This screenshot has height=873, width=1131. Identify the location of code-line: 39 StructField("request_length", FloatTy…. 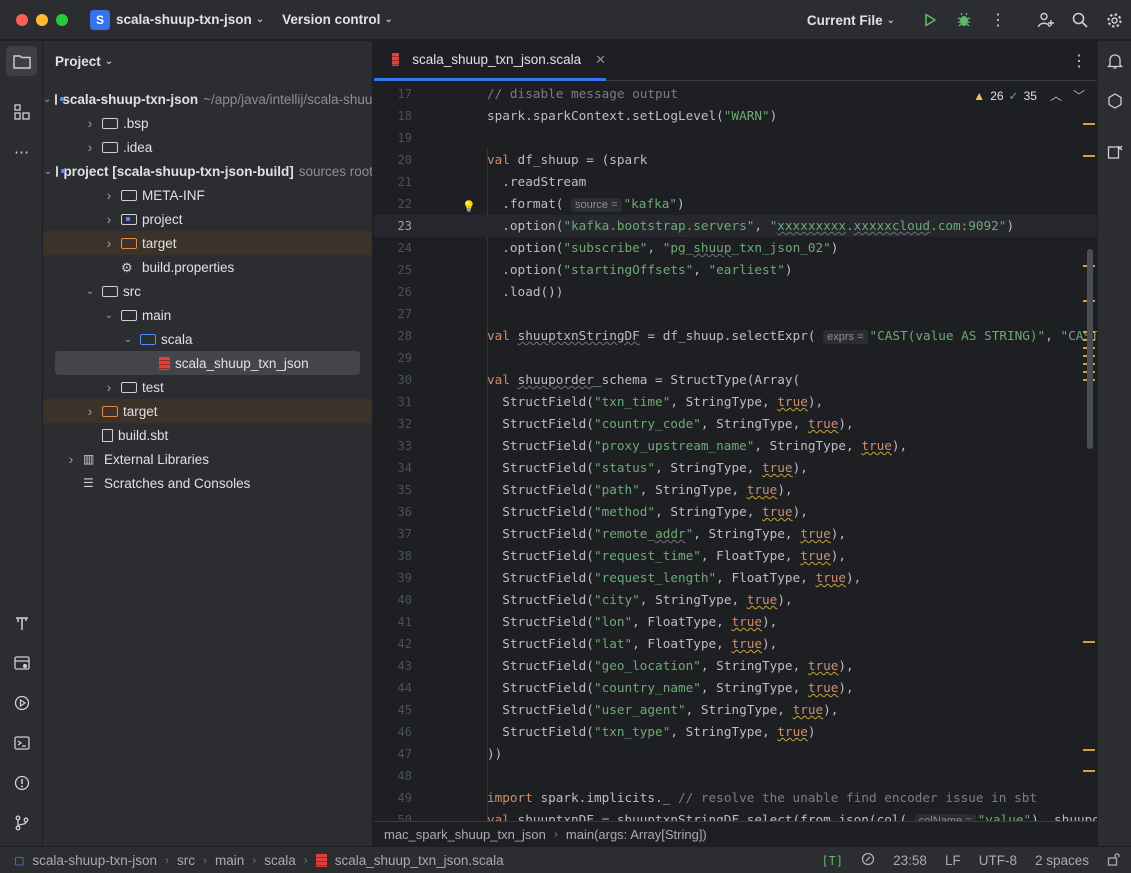
(735, 578).